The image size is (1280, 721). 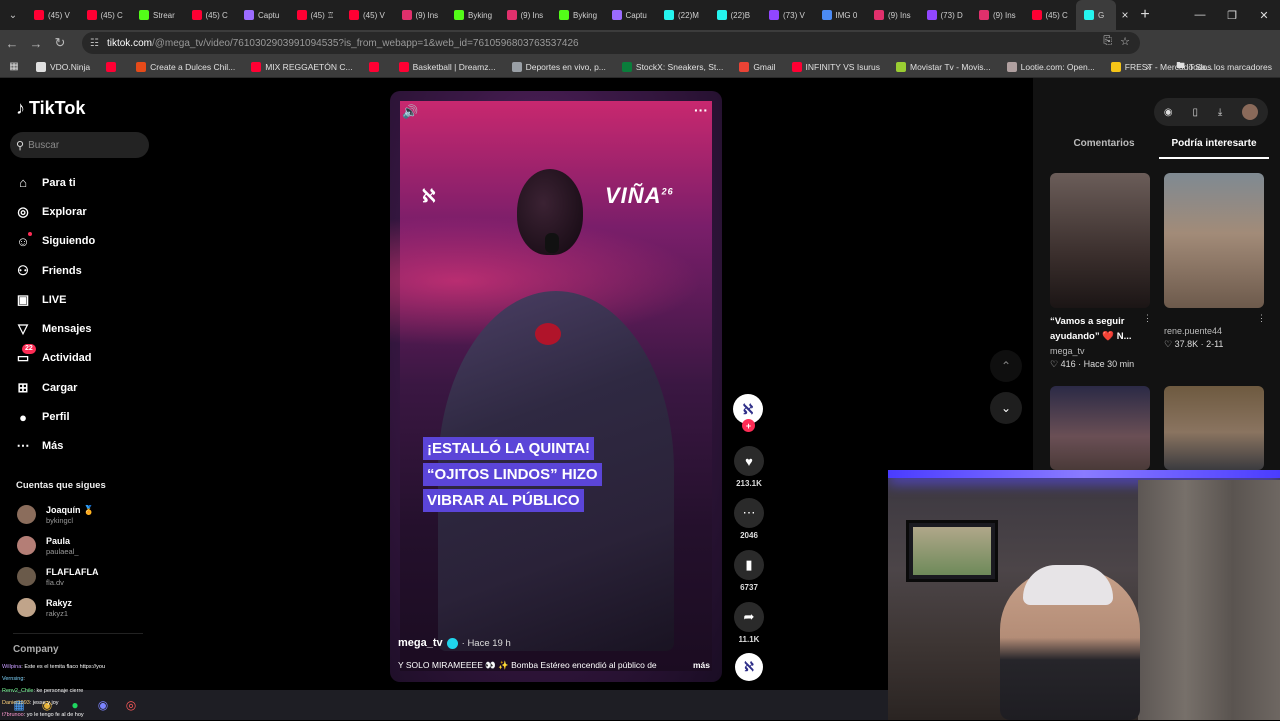 What do you see at coordinates (57, 607) in the screenshot?
I see `following-item: Rakyz rakyz1` at bounding box center [57, 607].